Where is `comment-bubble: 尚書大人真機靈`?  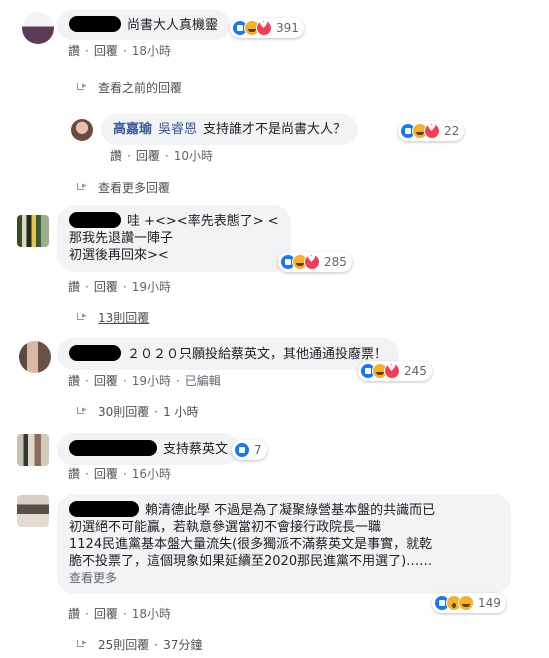 comment-bubble: 尚書大人真機靈 is located at coordinates (144, 25).